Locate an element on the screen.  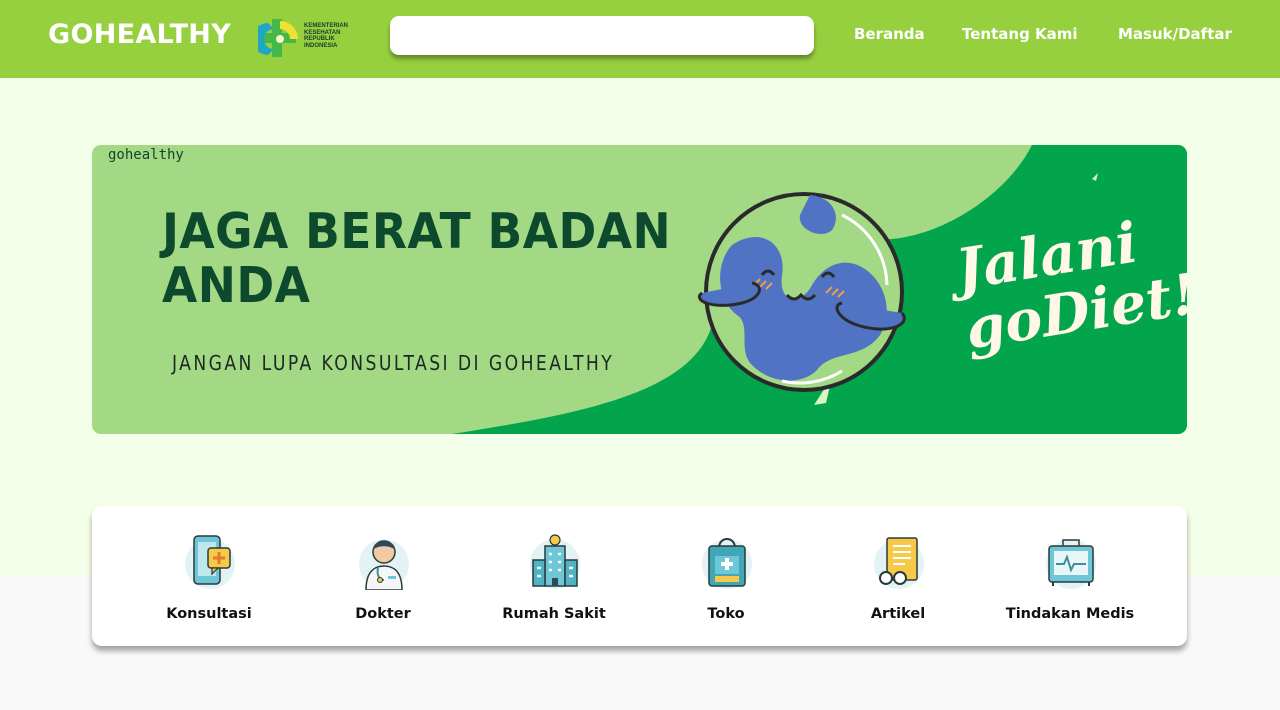
service-label: Rumah Sakit is located at coordinates (554, 614).